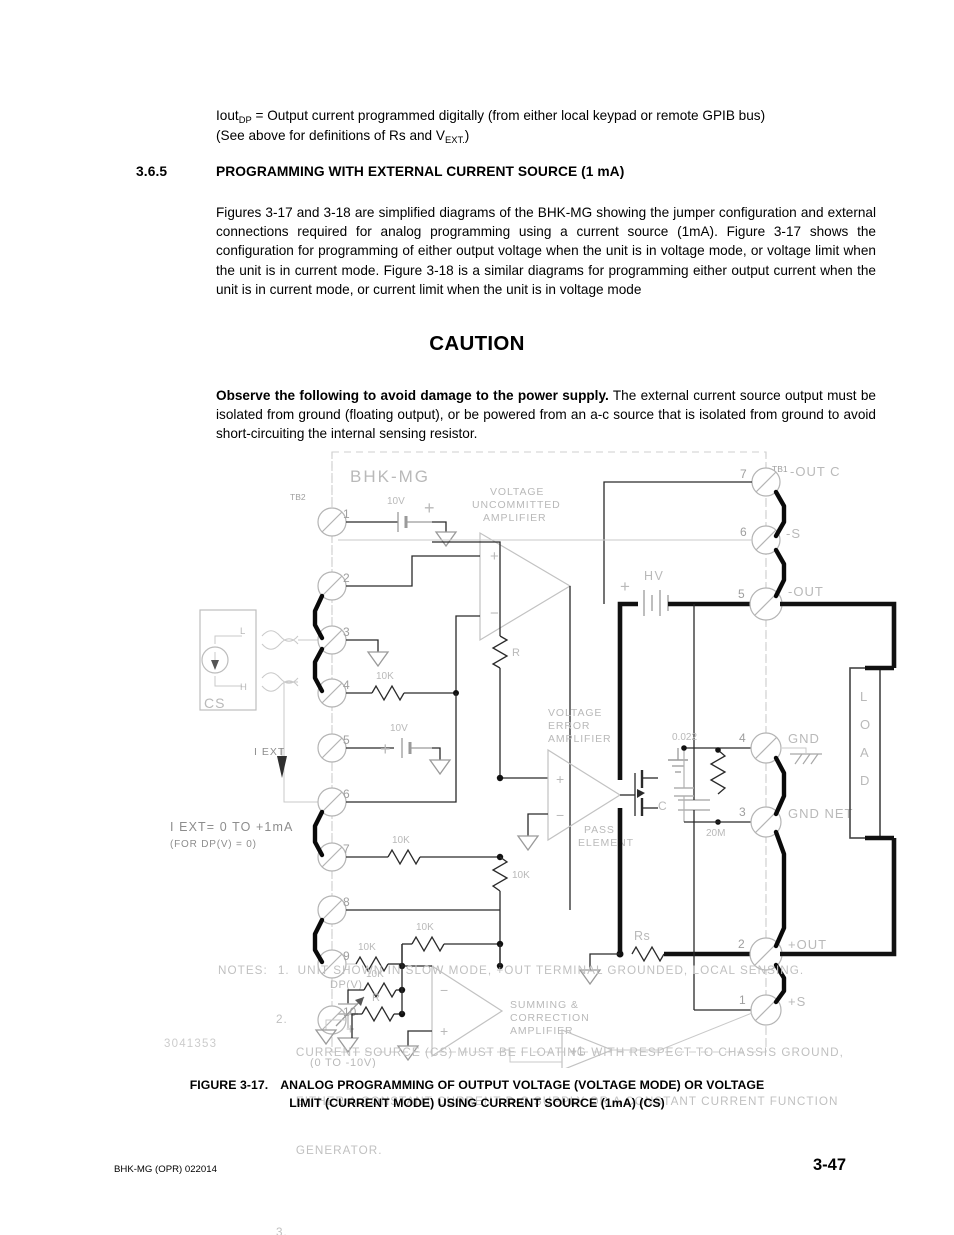 This screenshot has width=954, height=1235. What do you see at coordinates (793, 533) in the screenshot?
I see `tb1-name-minus-s: -S` at bounding box center [793, 533].